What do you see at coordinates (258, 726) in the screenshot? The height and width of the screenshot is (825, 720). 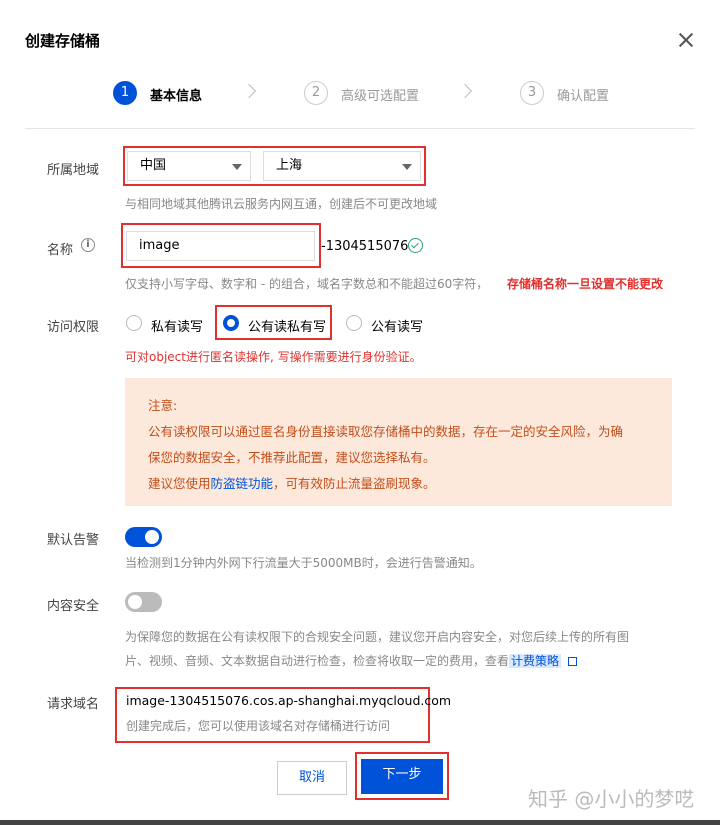 I see `domain-hint: 创建完成后，您可以使用该域名对存储桶进行访问` at bounding box center [258, 726].